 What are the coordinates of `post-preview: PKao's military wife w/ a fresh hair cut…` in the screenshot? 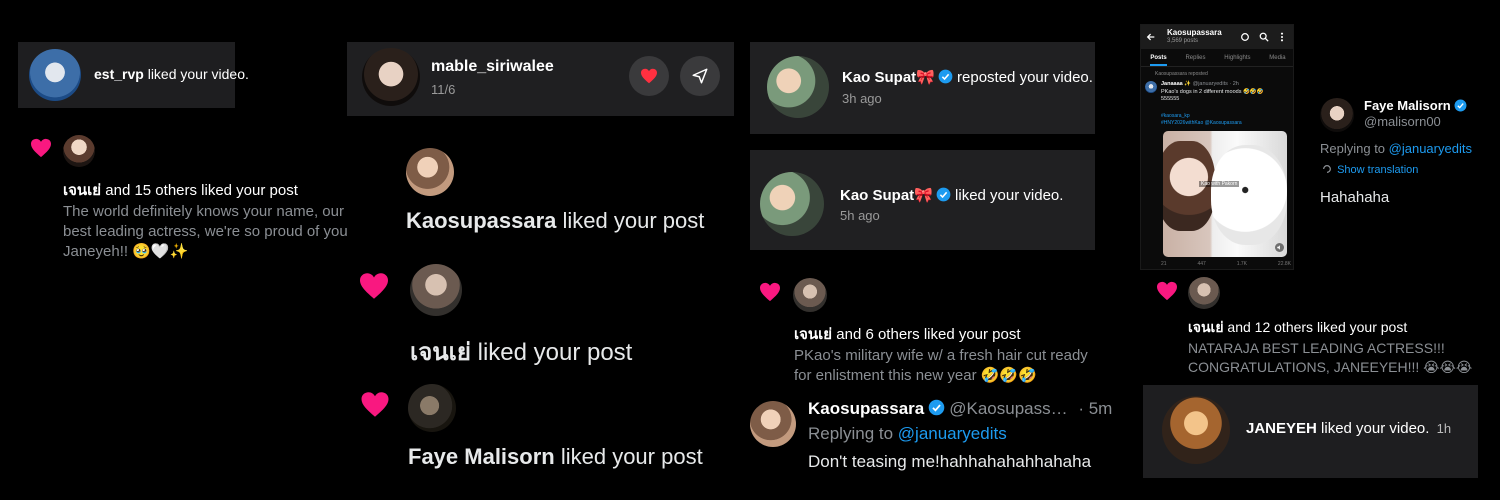 It's located at (941, 365).